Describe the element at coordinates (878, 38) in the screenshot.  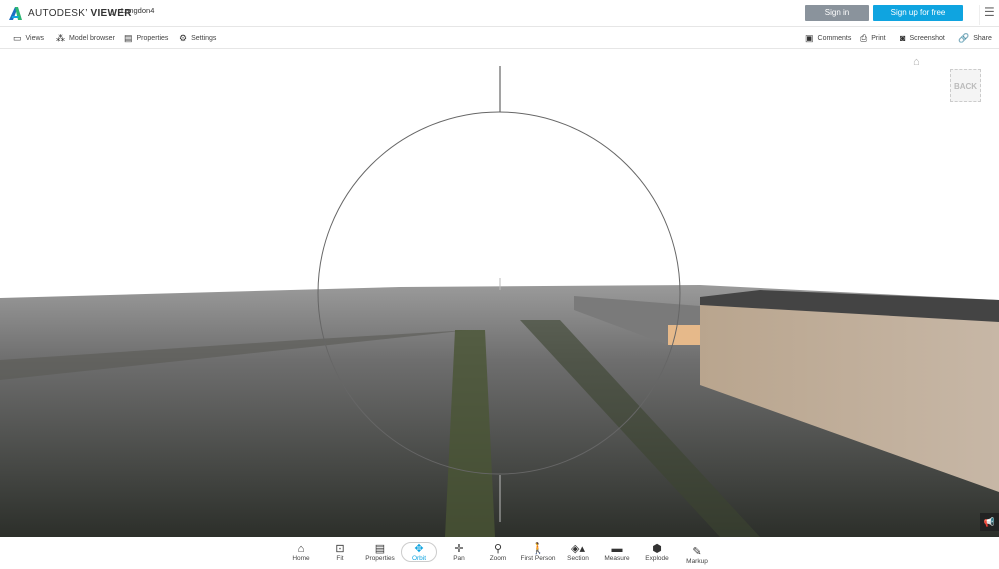
I see `label: Print` at that location.